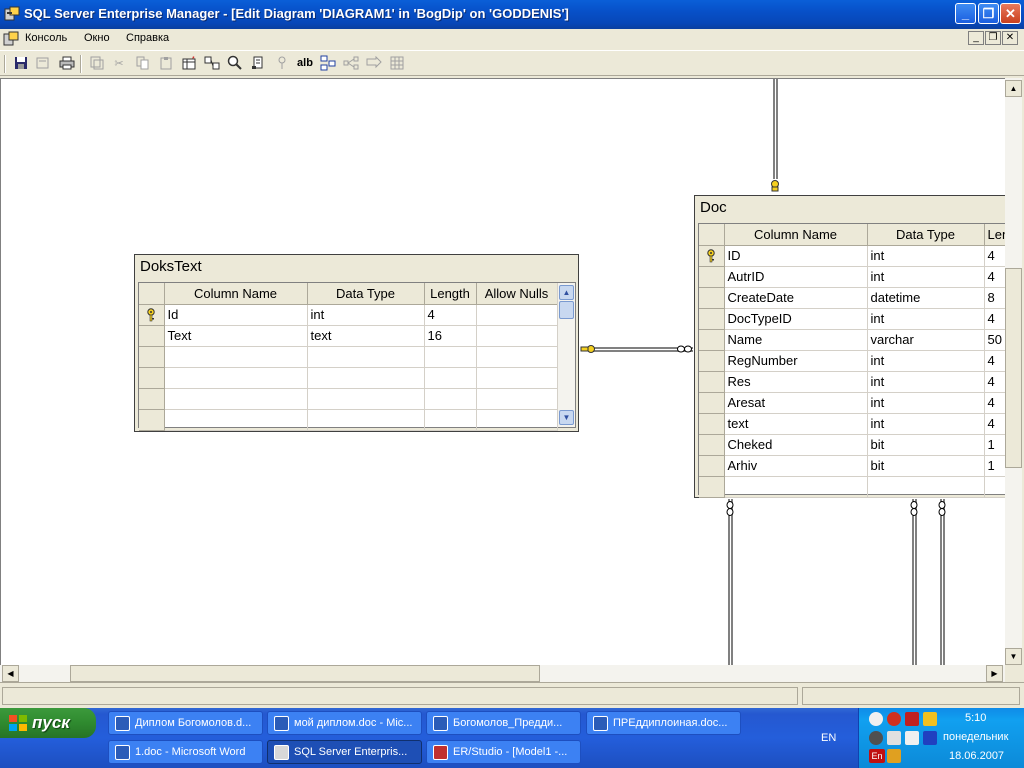 This screenshot has height=768, width=1024. What do you see at coordinates (235, 63) in the screenshot?
I see `zoom-icon` at bounding box center [235, 63].